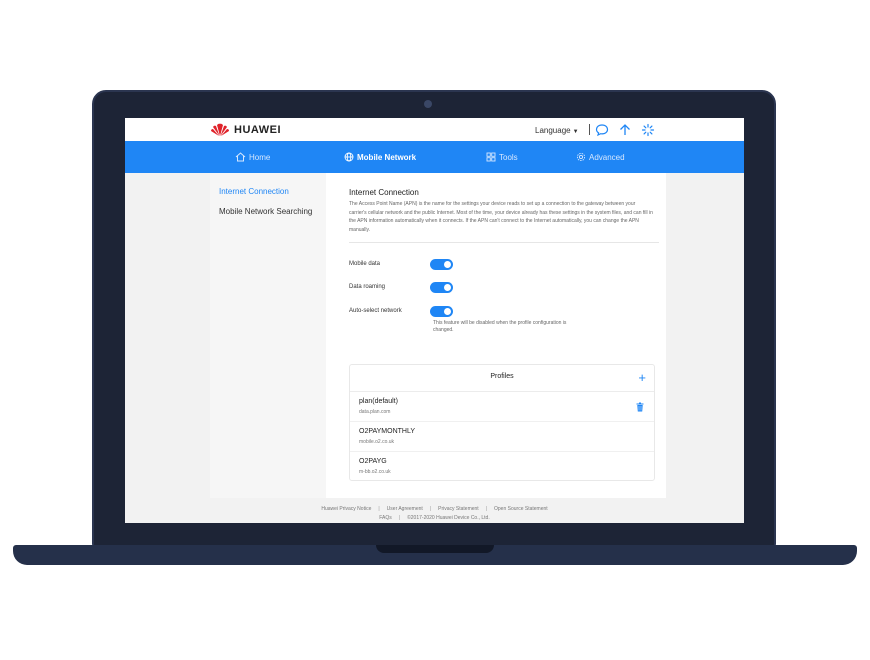 The width and height of the screenshot is (870, 660). What do you see at coordinates (581, 157) in the screenshot?
I see `gear-icon` at bounding box center [581, 157].